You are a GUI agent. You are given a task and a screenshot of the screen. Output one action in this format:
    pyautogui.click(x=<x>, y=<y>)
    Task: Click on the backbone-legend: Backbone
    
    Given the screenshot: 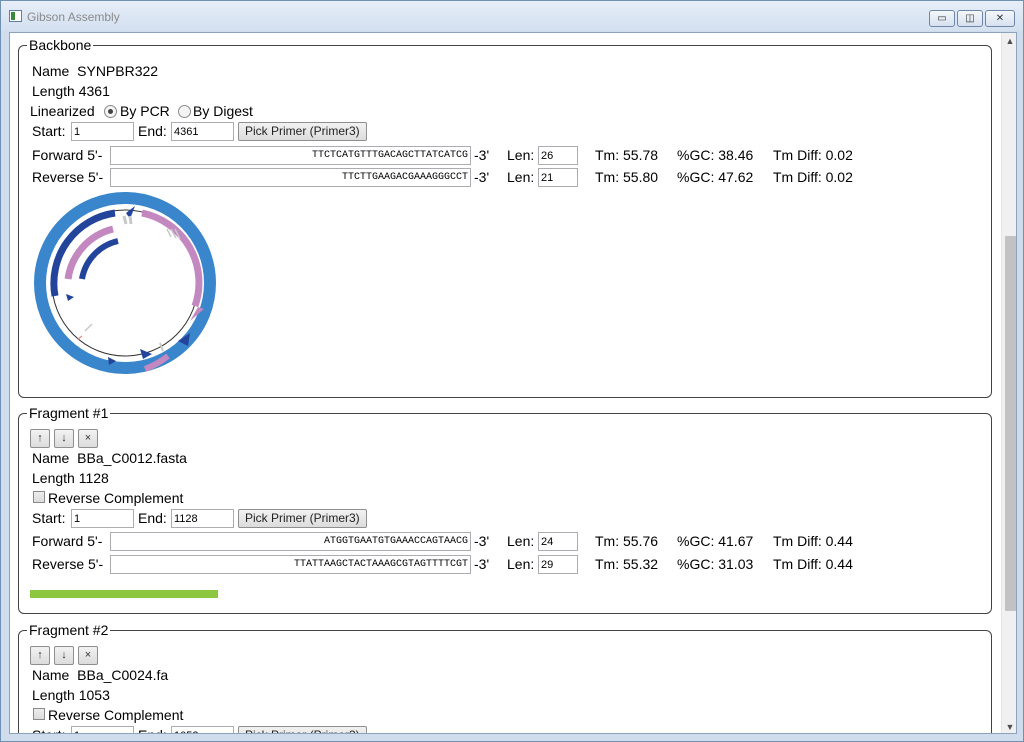 What is the action you would take?
    pyautogui.click(x=60, y=45)
    